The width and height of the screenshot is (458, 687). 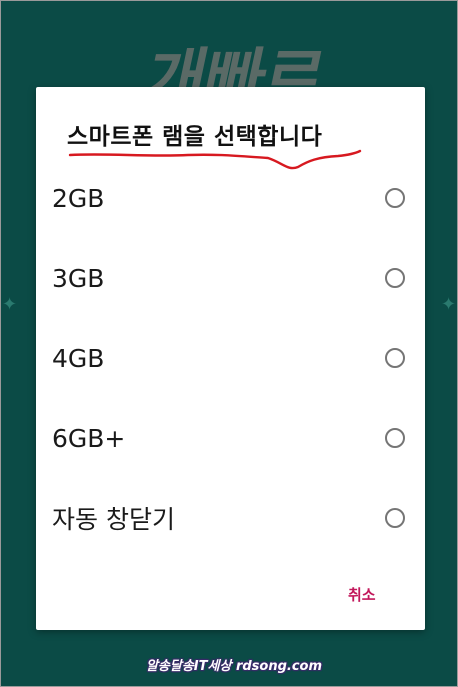 What do you see at coordinates (195, 137) in the screenshot?
I see `dialog-title: 스마트폰 램을 선택합니다` at bounding box center [195, 137].